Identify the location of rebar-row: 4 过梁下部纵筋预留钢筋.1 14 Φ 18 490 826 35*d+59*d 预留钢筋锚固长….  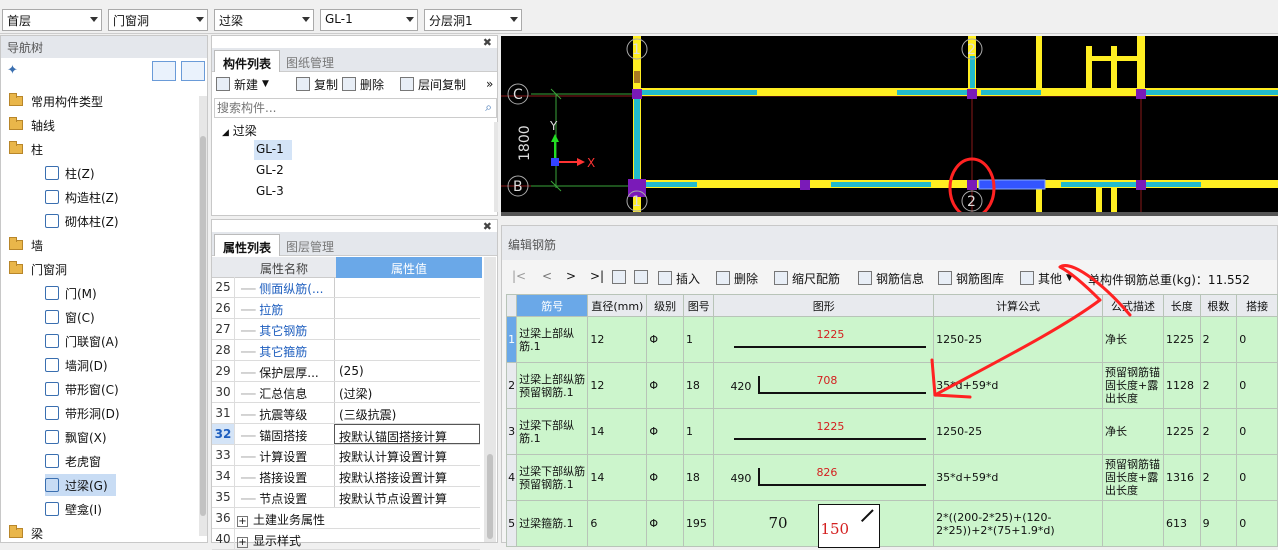
(891, 477).